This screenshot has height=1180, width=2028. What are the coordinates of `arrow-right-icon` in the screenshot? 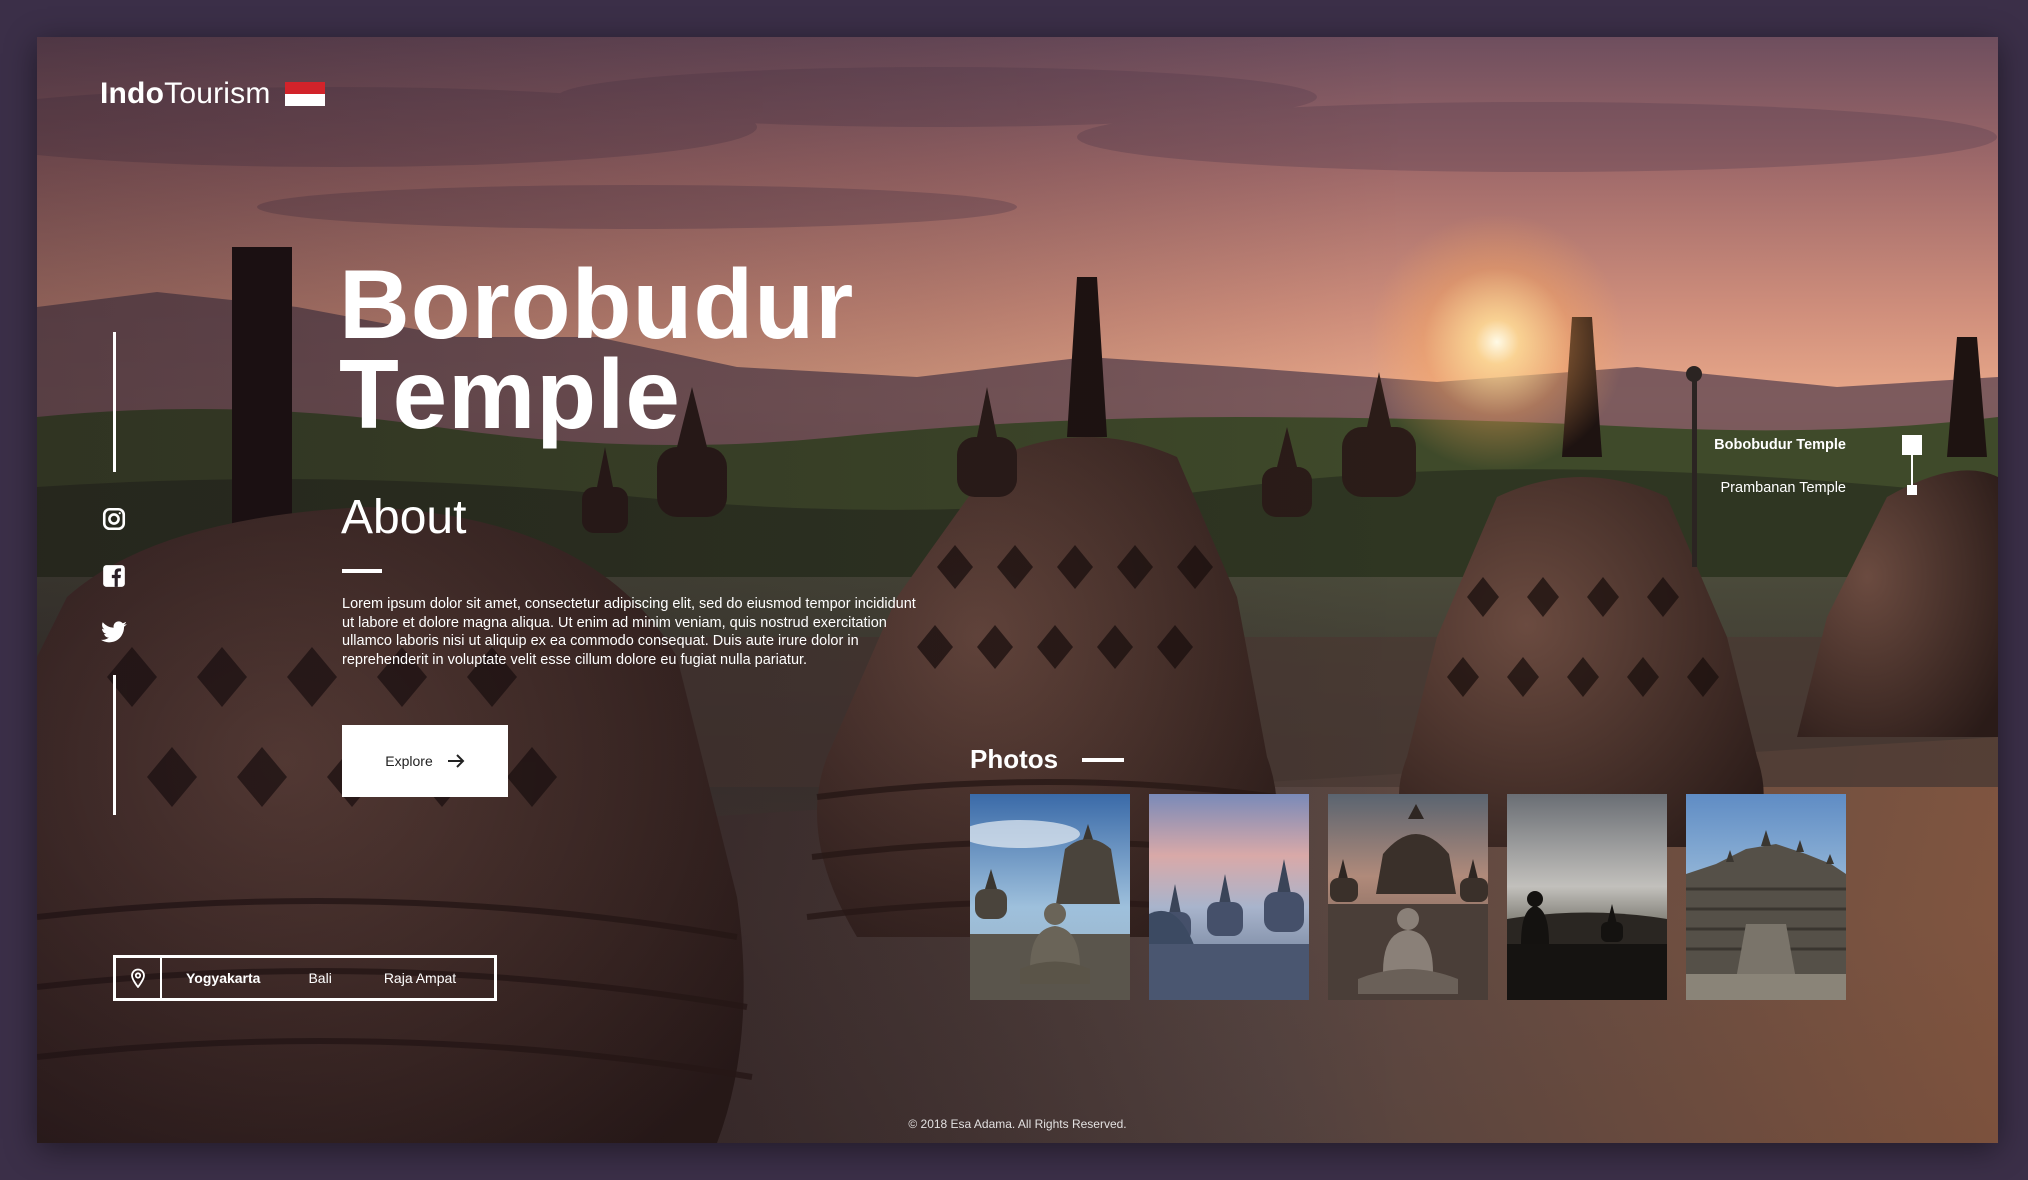 It's located at (456, 761).